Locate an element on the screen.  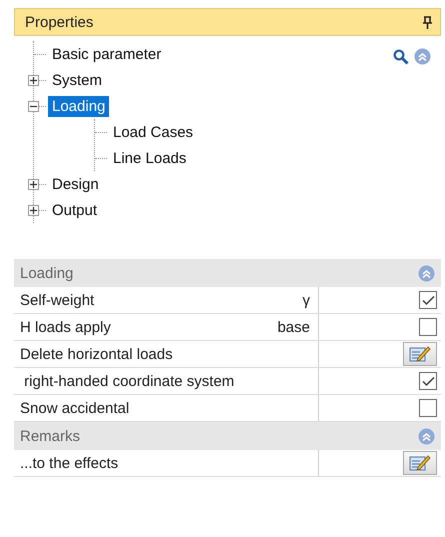
tree-item: System is located at coordinates (77, 80).